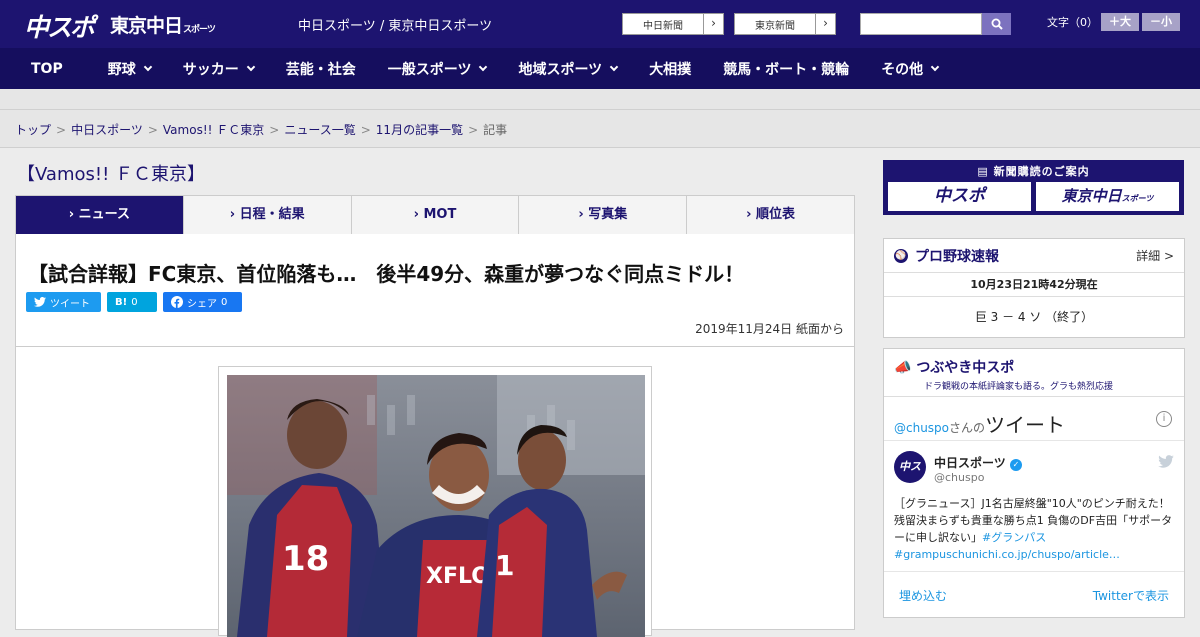 This screenshot has height=637, width=1200. I want to click on article-title: 【試合詳報】FC東京、首位陥落も… 後半49分、森重が夢つなぐ同点ミドル！, so click(386, 274).